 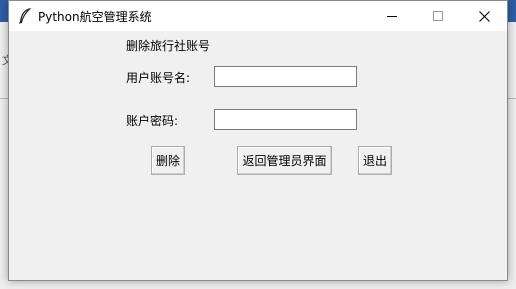 I want to click on password-label: 账户密码:, so click(x=152, y=121).